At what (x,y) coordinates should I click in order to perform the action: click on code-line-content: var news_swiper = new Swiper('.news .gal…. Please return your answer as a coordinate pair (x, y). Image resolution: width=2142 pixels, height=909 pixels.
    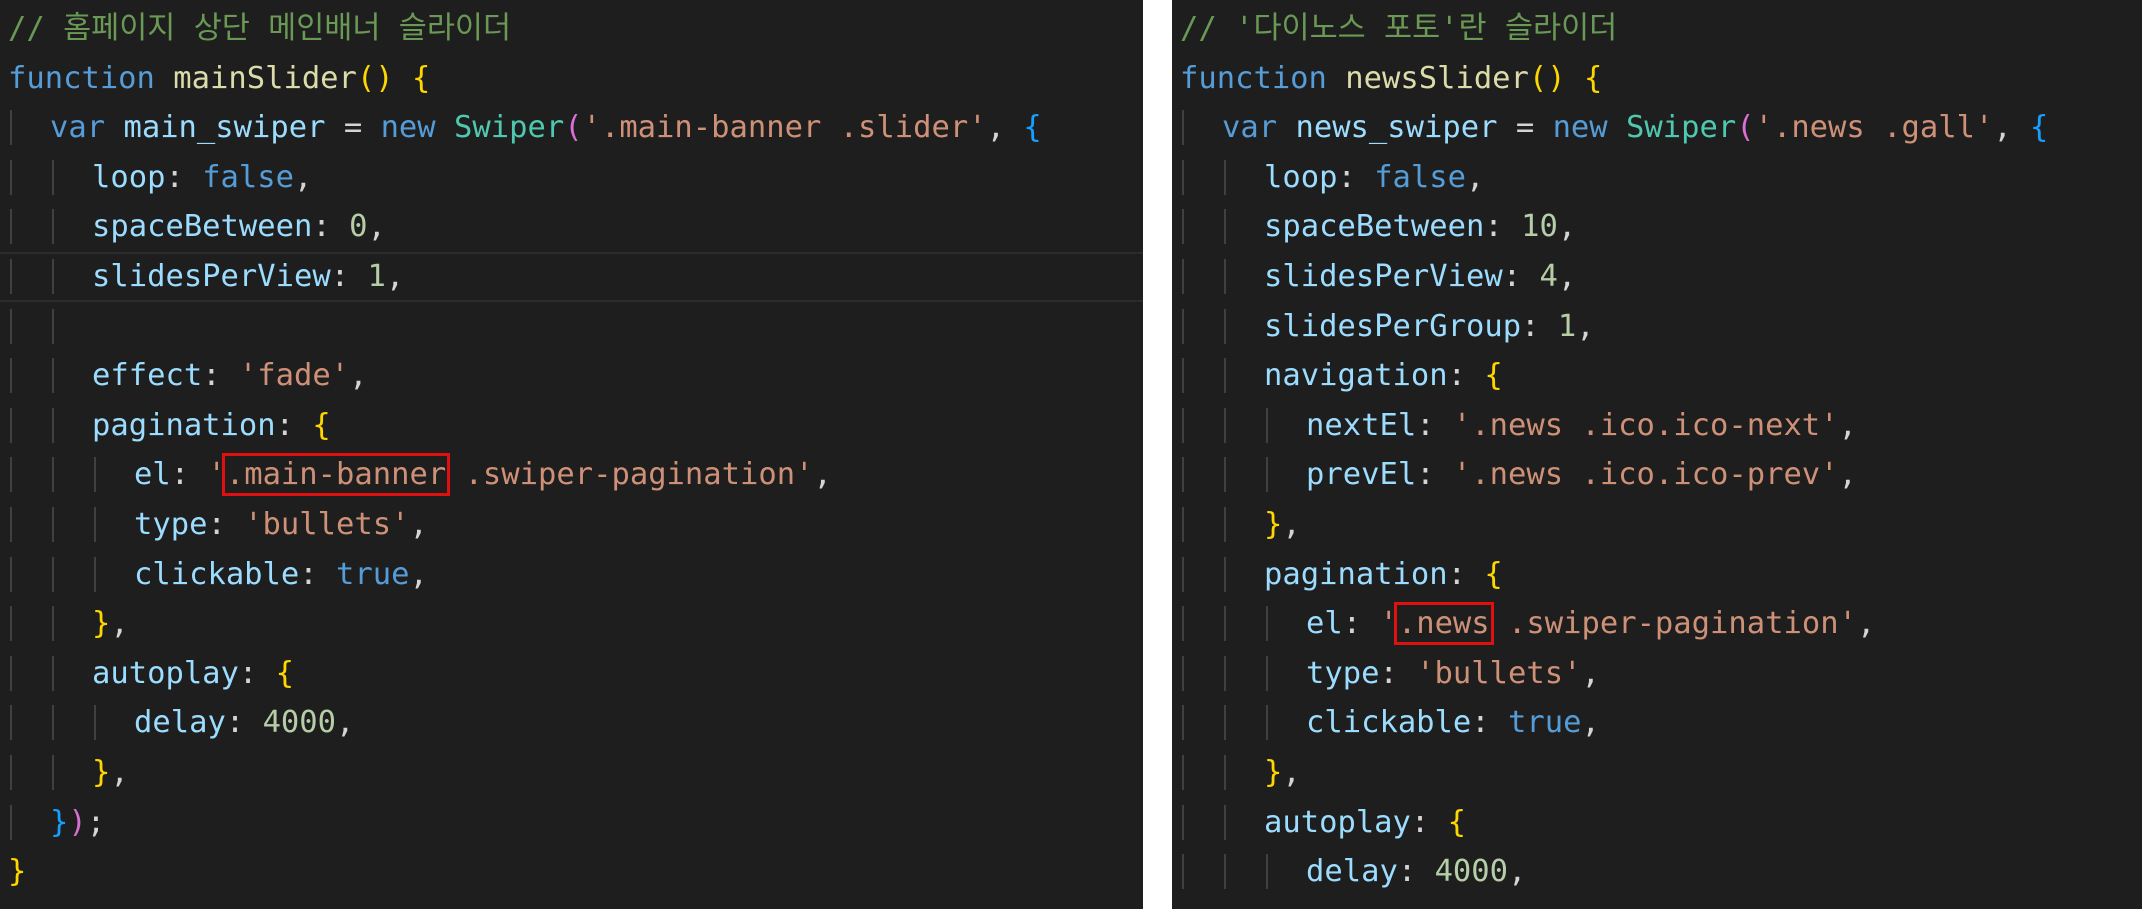
    Looking at the image, I should click on (1635, 127).